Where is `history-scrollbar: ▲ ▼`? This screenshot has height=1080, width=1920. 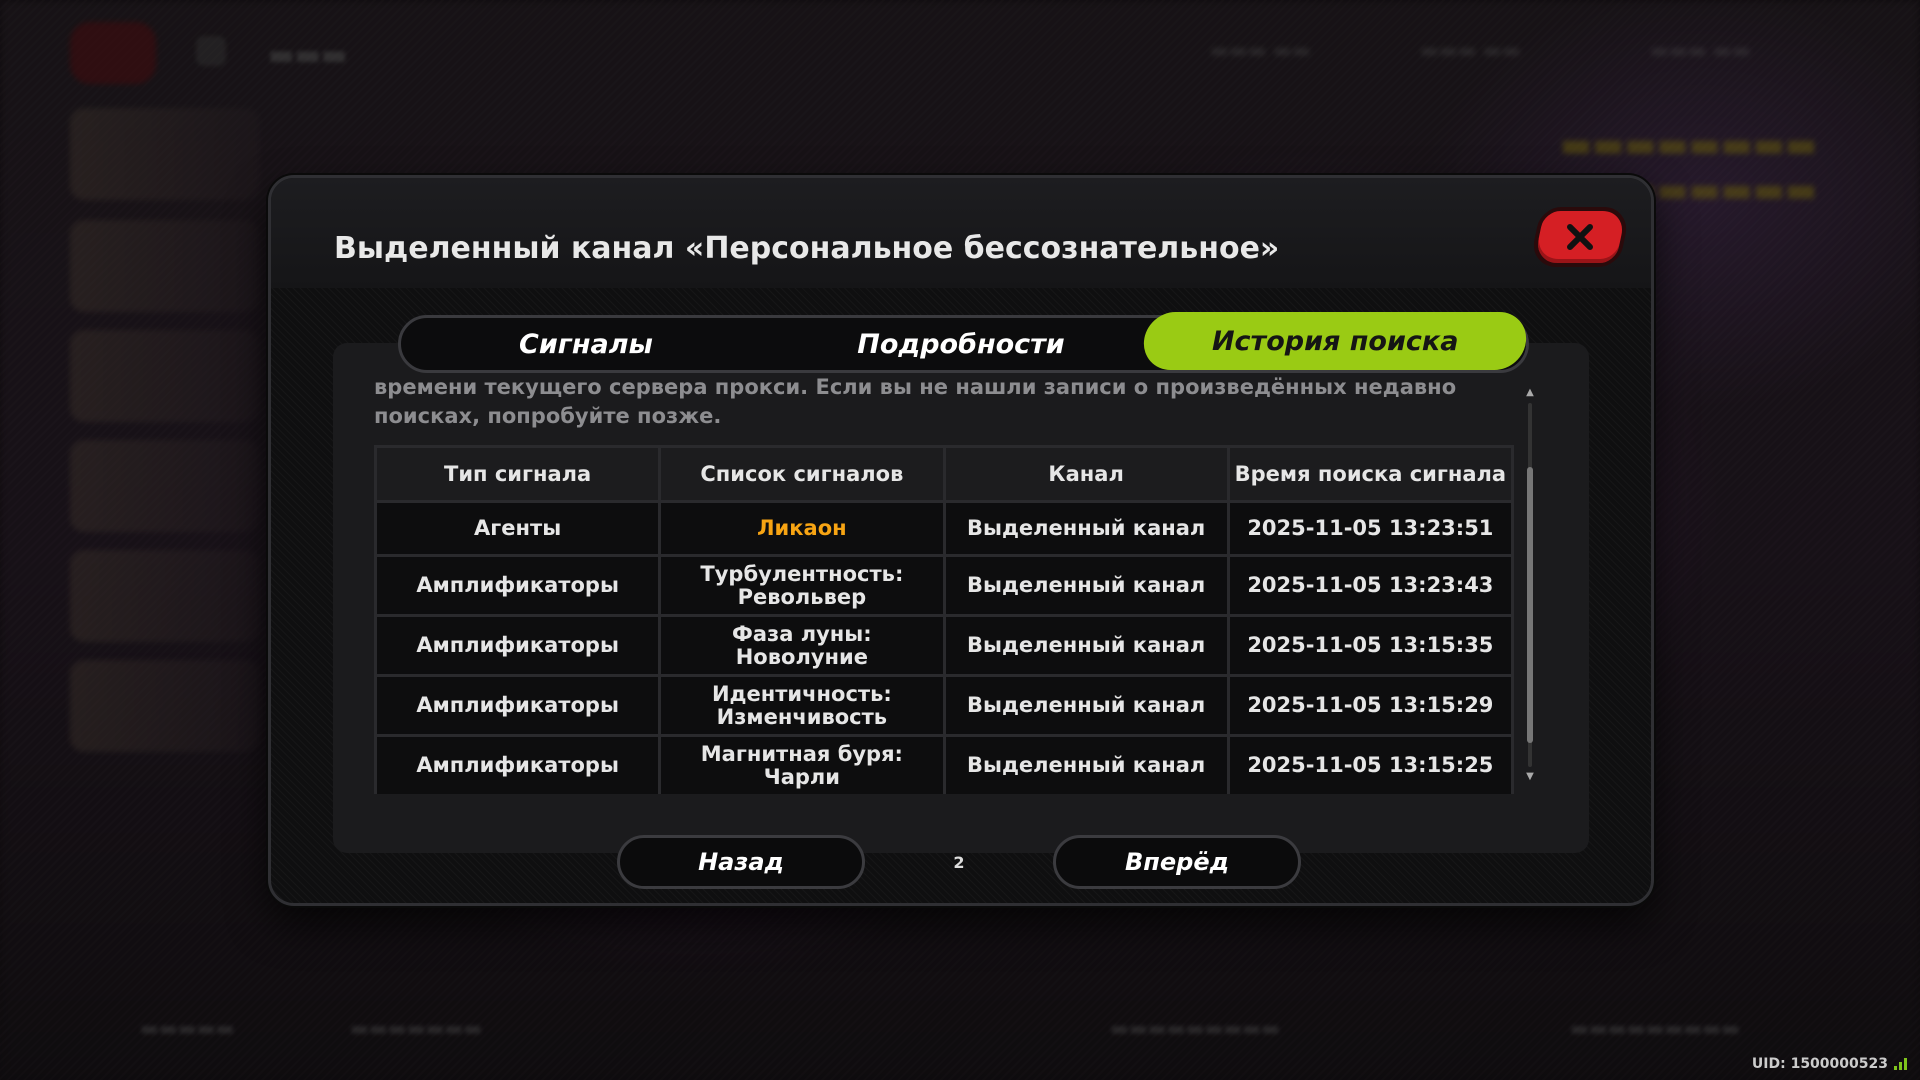 history-scrollbar: ▲ ▼ is located at coordinates (1530, 584).